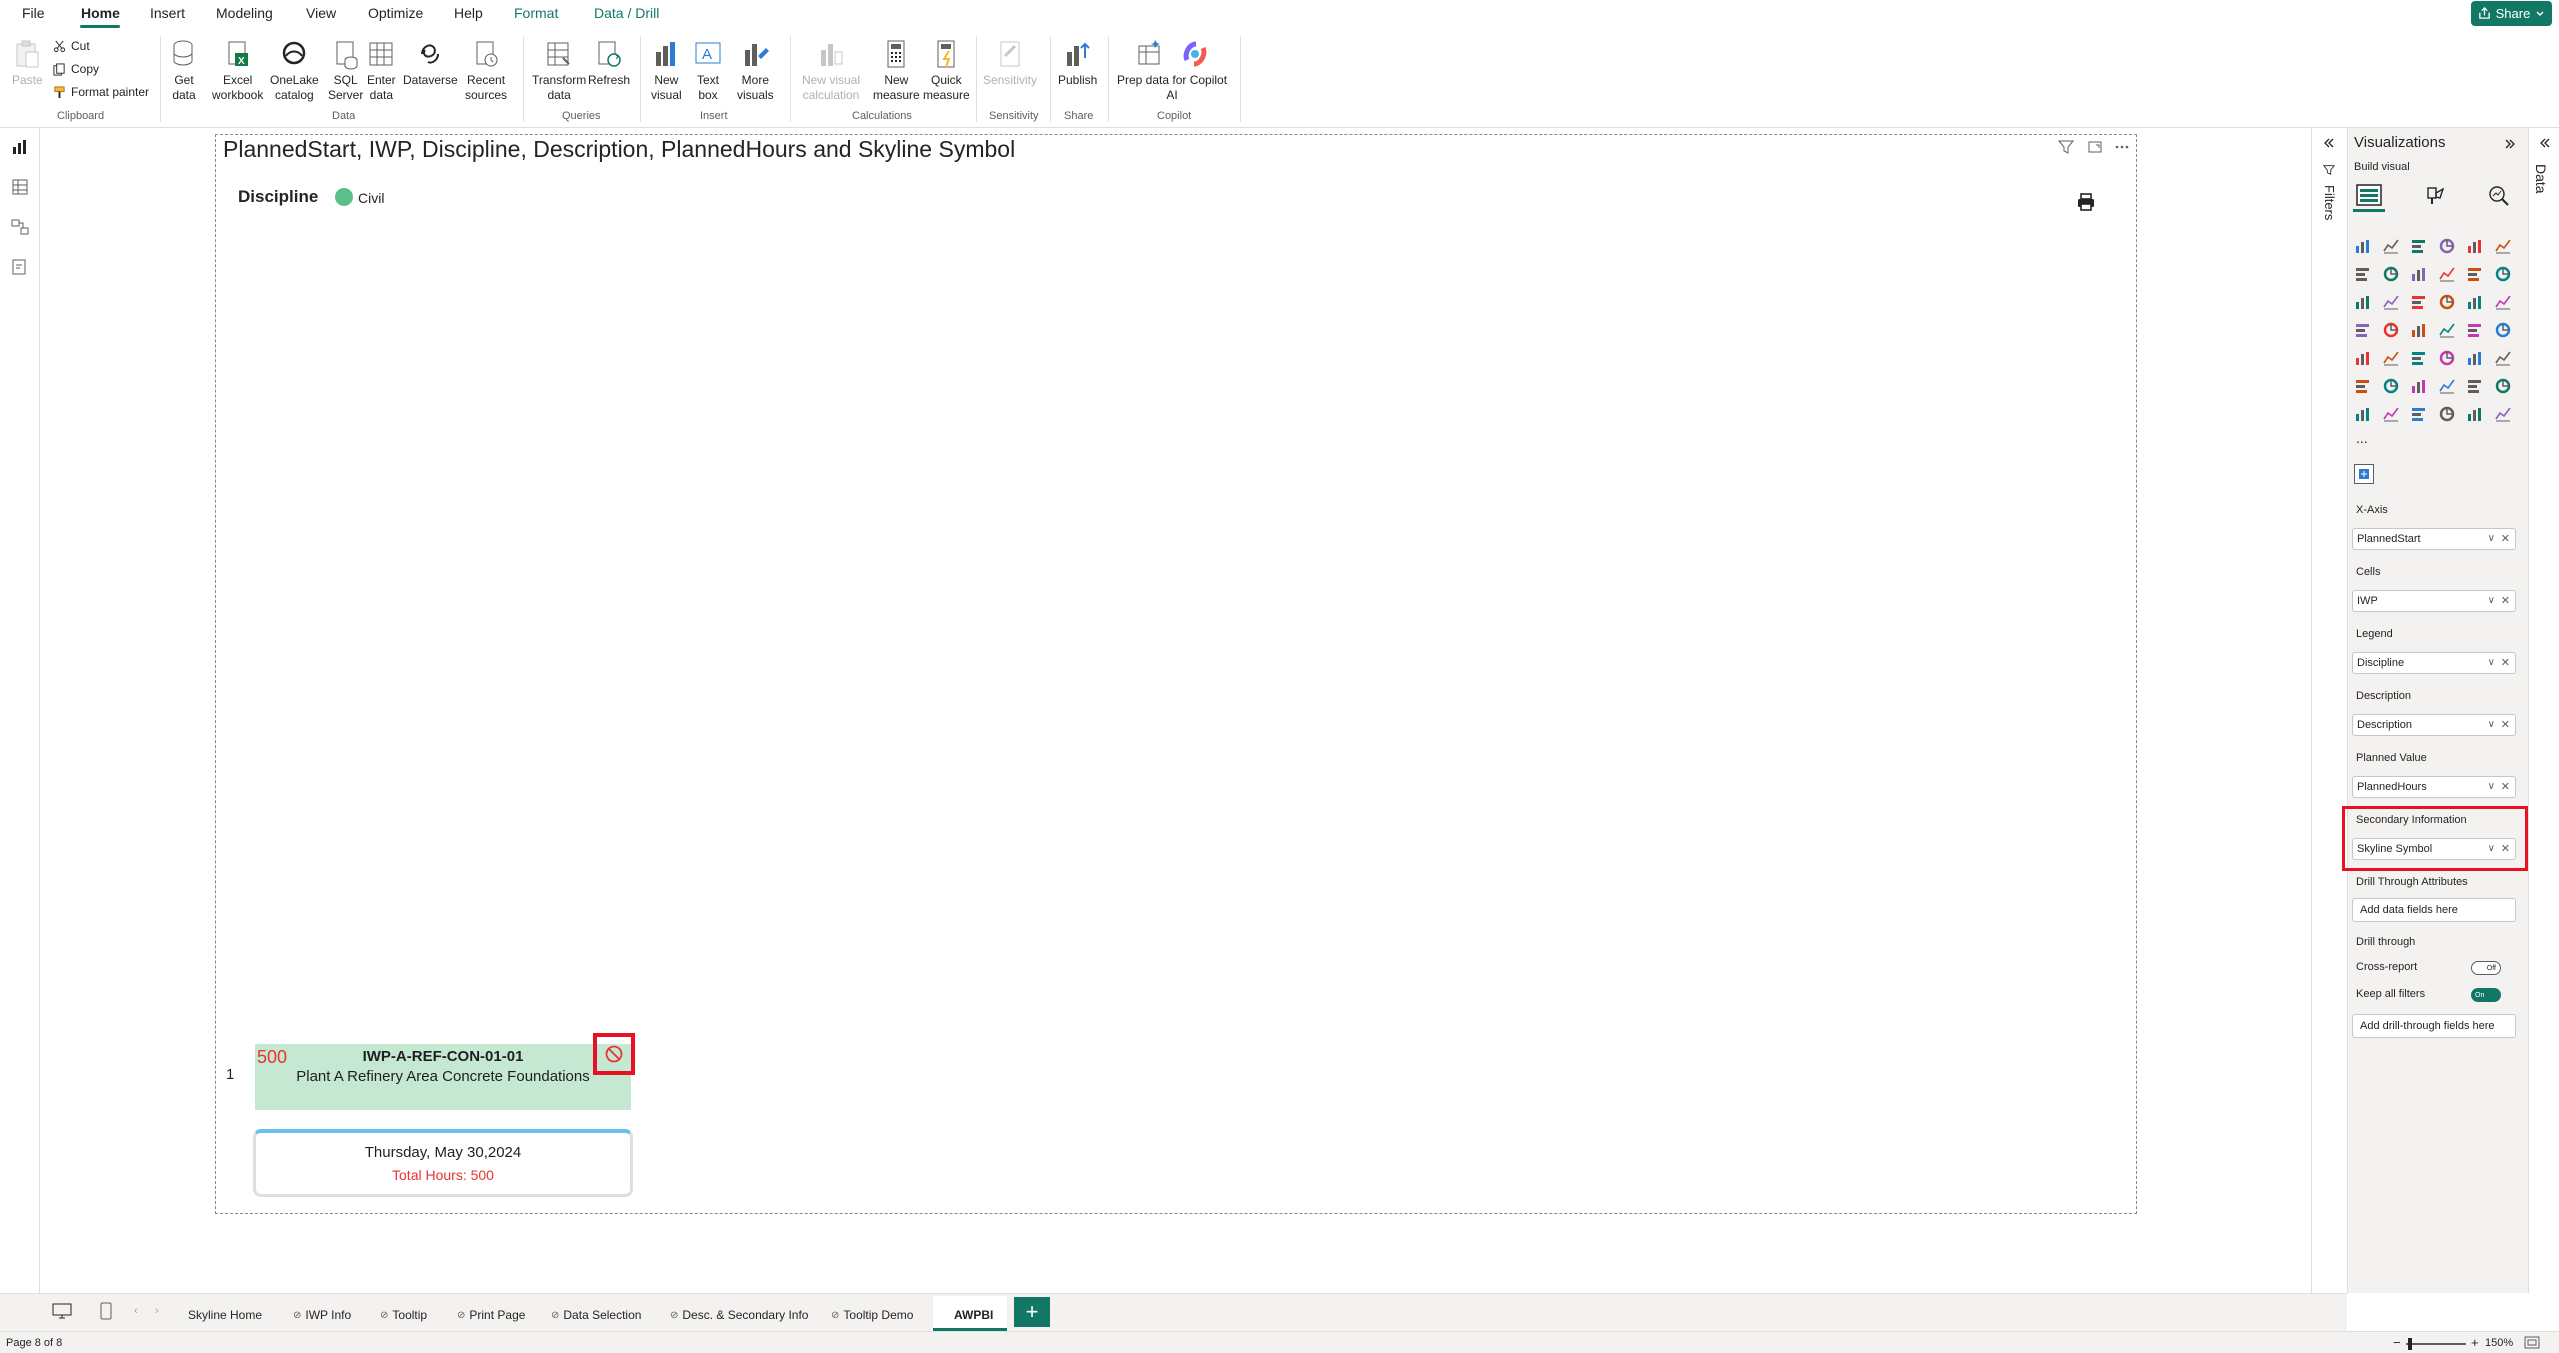 The width and height of the screenshot is (2559, 1353). Describe the element at coordinates (101, 92) in the screenshot. I see `format-painter-button: Format painter` at that location.